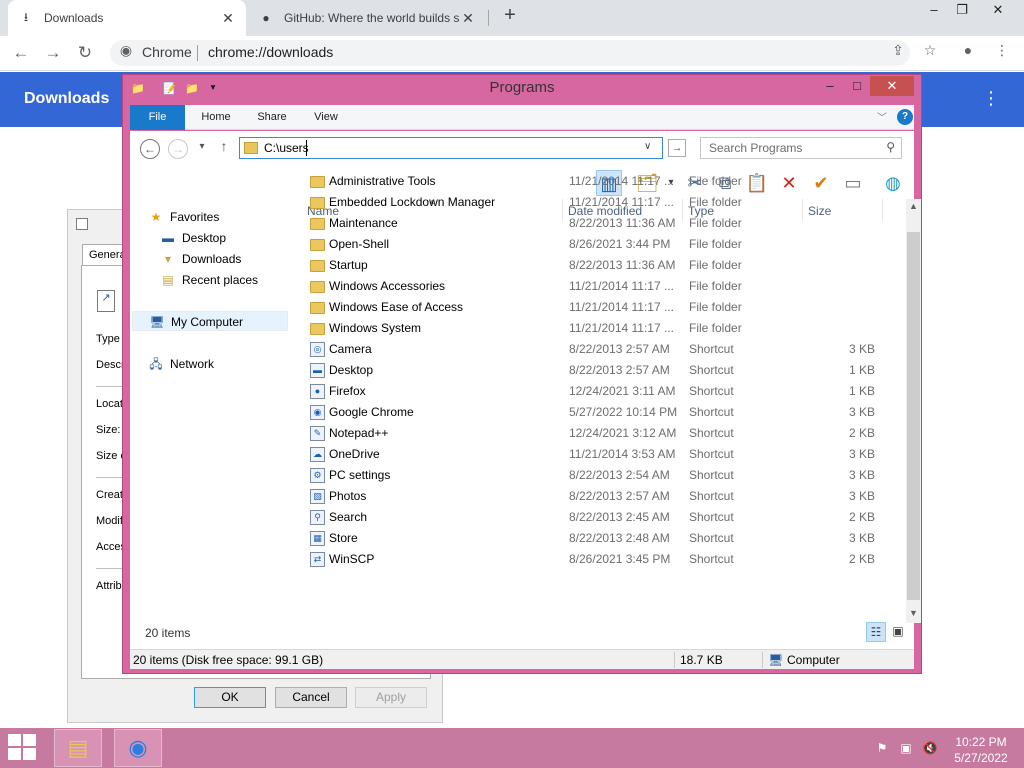 The image size is (1024, 768). What do you see at coordinates (930, 52) in the screenshot?
I see `bookmark-star-icon: ☆` at bounding box center [930, 52].